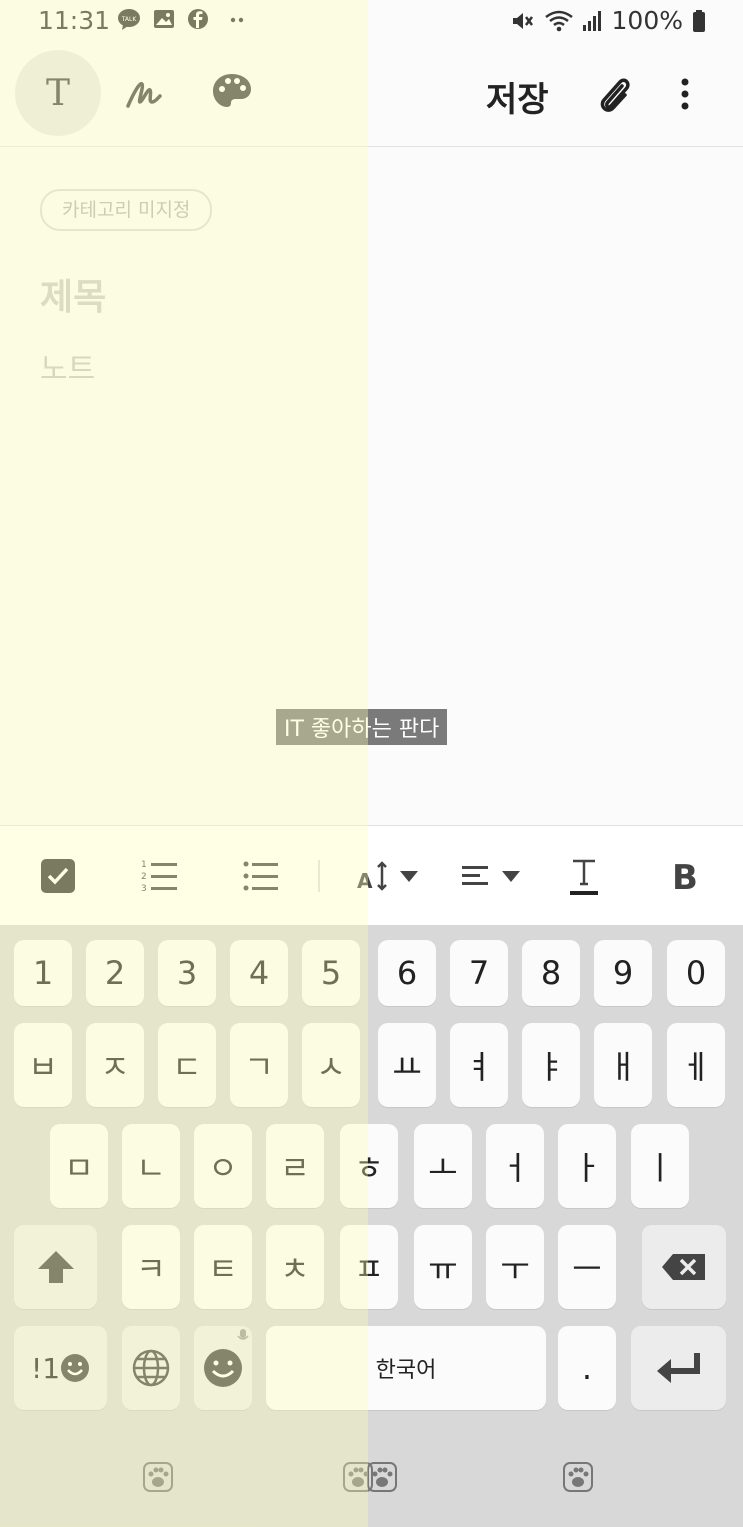 Image resolution: width=743 pixels, height=1527 pixels. What do you see at coordinates (164, 19) in the screenshot?
I see `gallery-icon` at bounding box center [164, 19].